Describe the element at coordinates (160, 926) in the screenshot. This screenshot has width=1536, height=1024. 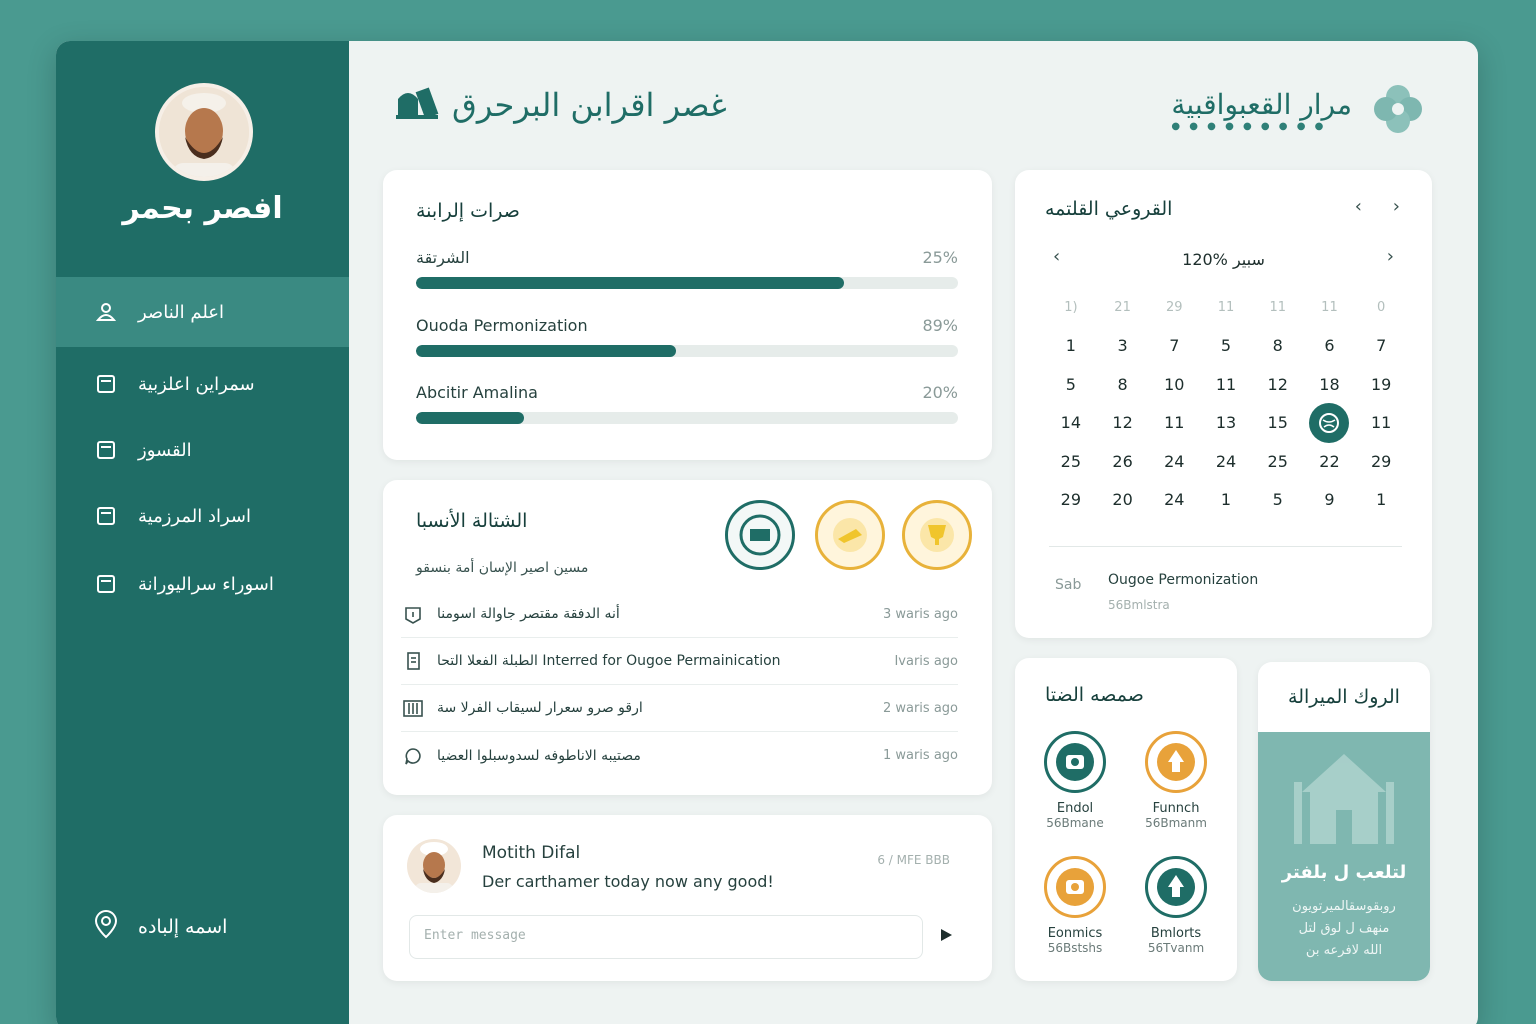
I see `location: اسمه إلباده` at that location.